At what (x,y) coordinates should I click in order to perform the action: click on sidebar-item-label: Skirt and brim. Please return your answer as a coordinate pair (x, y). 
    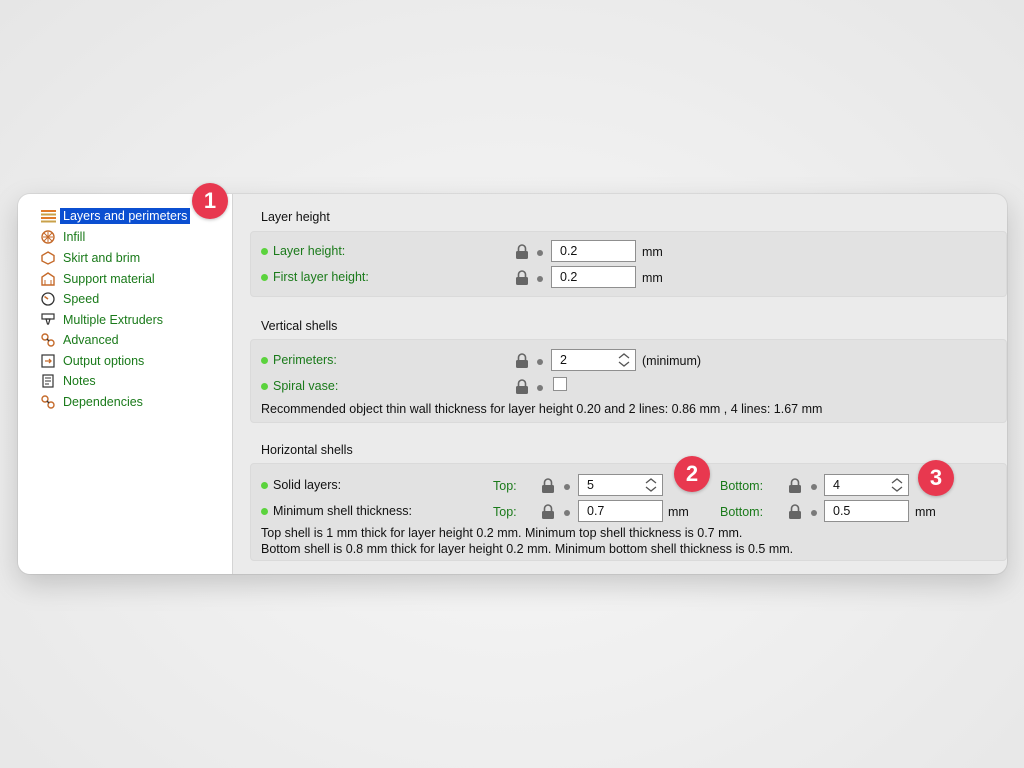
    Looking at the image, I should click on (102, 258).